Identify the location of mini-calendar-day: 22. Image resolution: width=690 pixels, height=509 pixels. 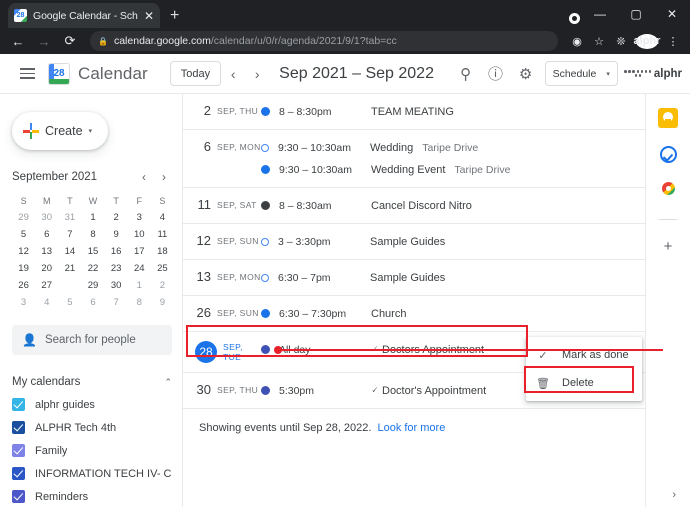
(92, 268).